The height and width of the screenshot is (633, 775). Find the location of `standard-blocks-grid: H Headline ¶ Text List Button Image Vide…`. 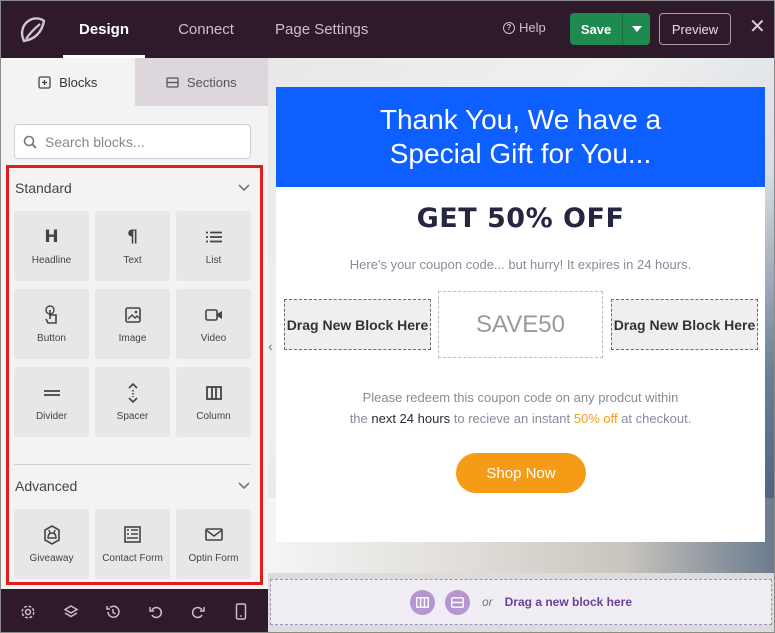

standard-blocks-grid: H Headline ¶ Text List Button Image Vide… is located at coordinates (132, 324).